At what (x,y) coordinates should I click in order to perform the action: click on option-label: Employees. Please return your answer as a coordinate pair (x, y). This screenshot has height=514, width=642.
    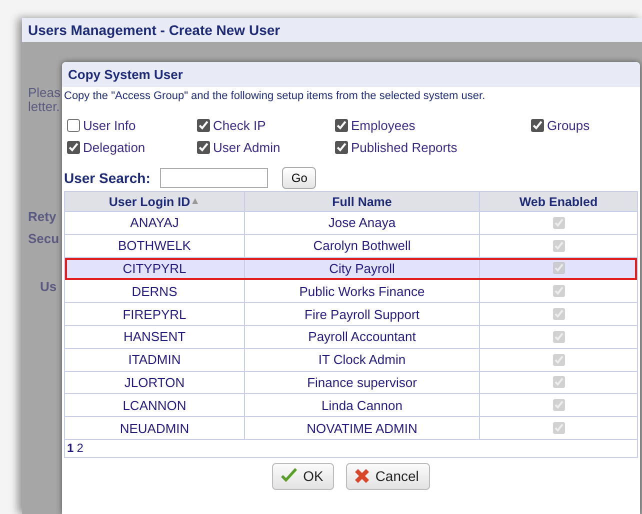
    Looking at the image, I should click on (383, 125).